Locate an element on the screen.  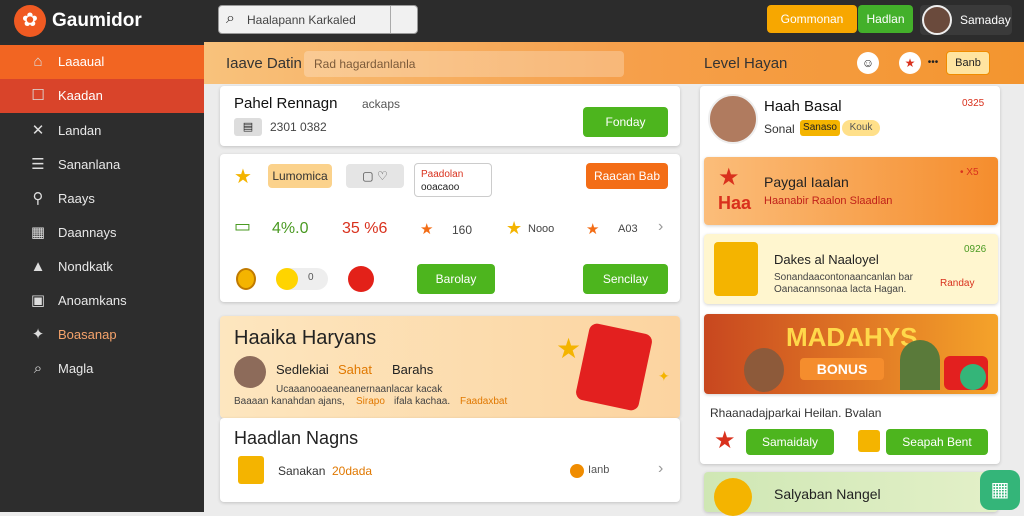
search-input: ⌕ Haalapann Karkaled is located at coordinates (318, 19).